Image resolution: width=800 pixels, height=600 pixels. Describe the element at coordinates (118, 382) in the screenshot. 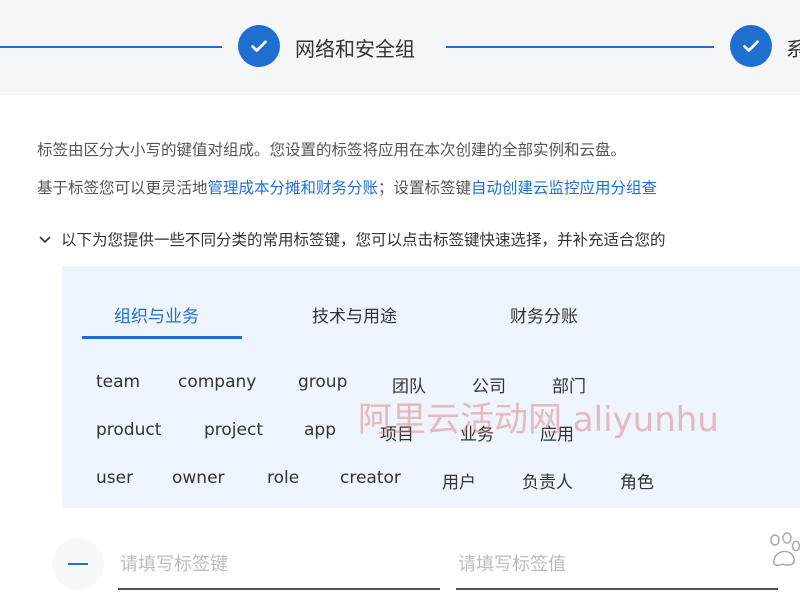

I see `tag-key-option: team` at that location.